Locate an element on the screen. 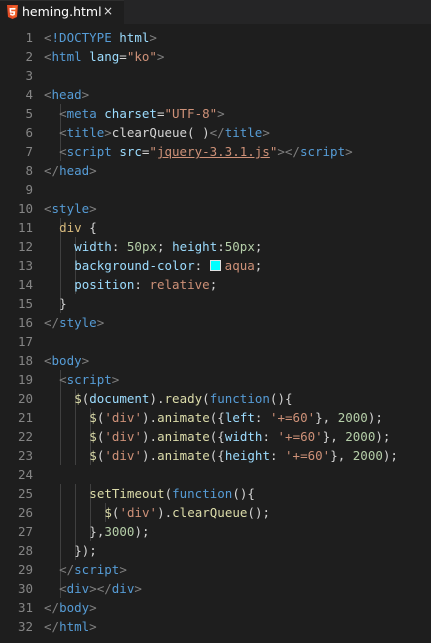  code-token: 3000 is located at coordinates (119, 531).